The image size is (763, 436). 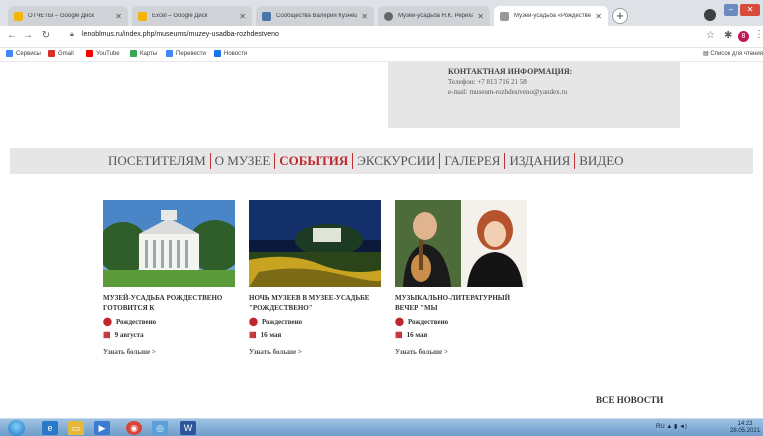 What do you see at coordinates (733, 53) in the screenshot?
I see `reading-list-button: ▤ Список для чтения` at bounding box center [733, 53].